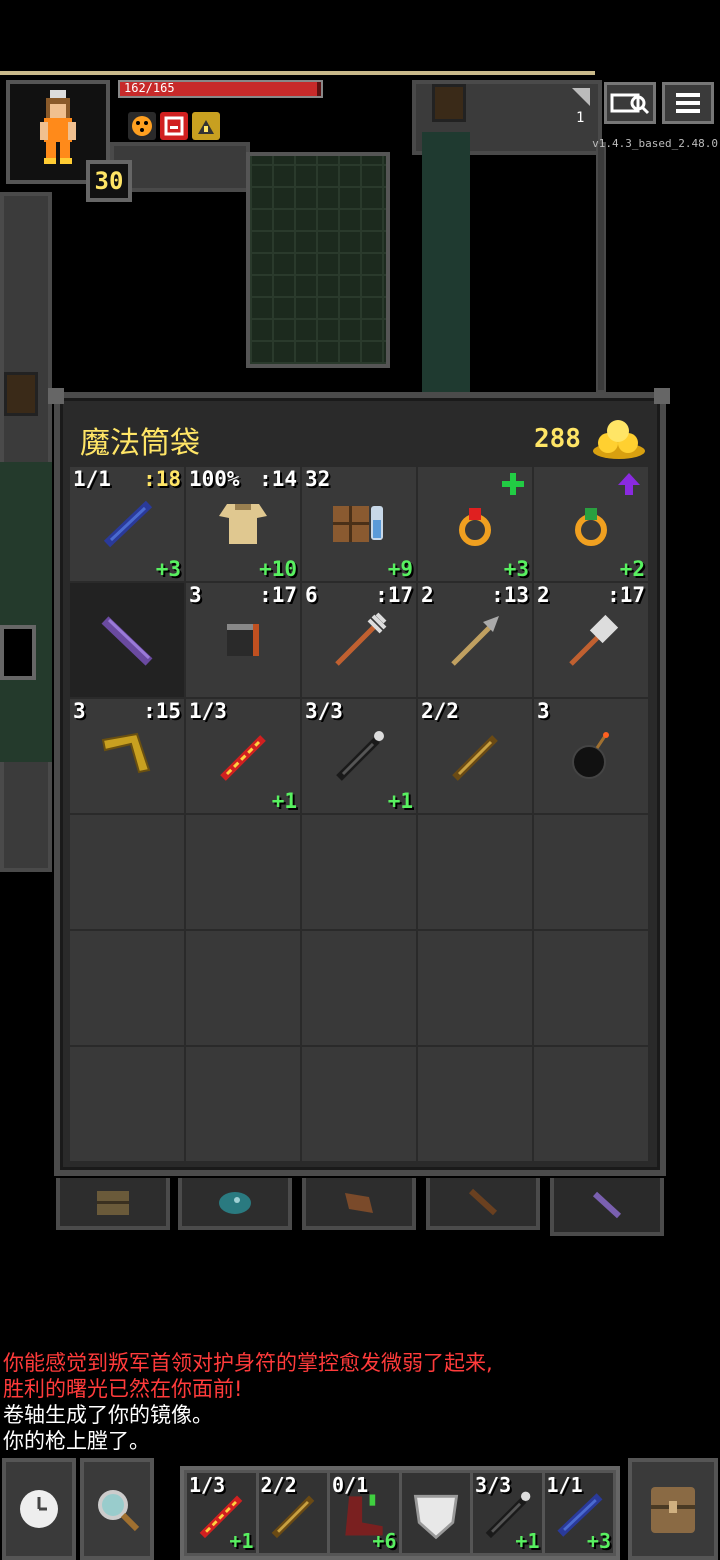 The width and height of the screenshot is (720, 1560). What do you see at coordinates (475, 640) in the screenshot?
I see `bag-slot: 2 :13` at bounding box center [475, 640].